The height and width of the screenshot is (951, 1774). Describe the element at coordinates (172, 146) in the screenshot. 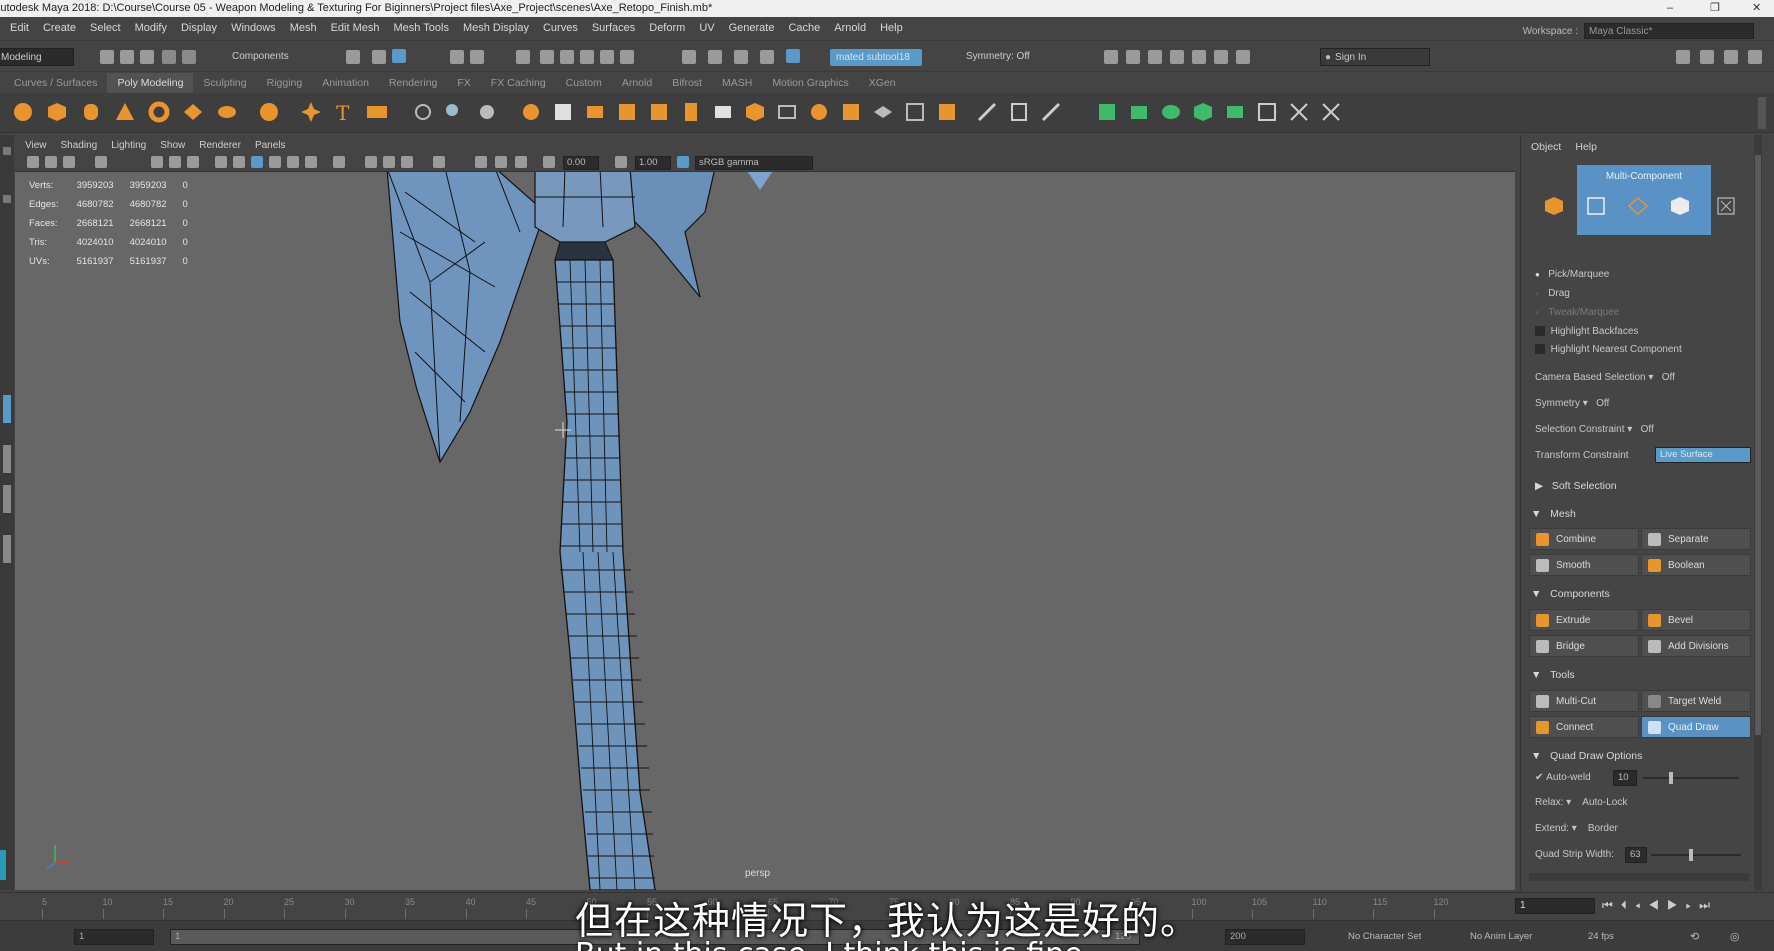

I see `panel-menu-show: Show` at that location.